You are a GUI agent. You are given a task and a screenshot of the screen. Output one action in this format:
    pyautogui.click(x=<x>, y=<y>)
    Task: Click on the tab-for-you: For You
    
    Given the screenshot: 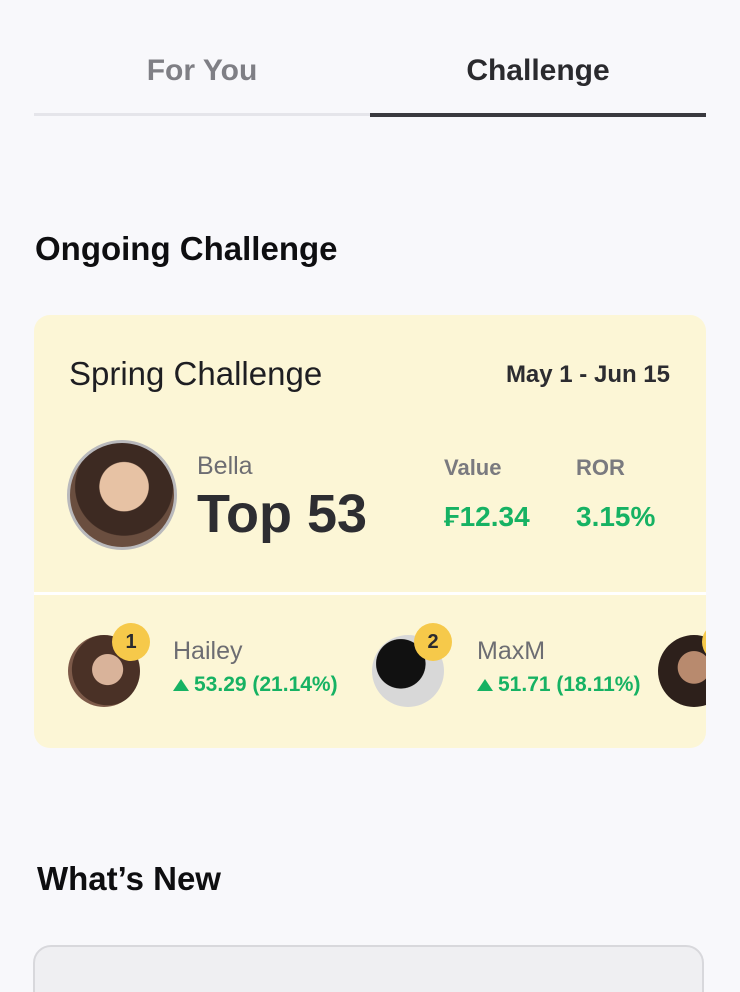 What is the action you would take?
    pyautogui.click(x=202, y=78)
    